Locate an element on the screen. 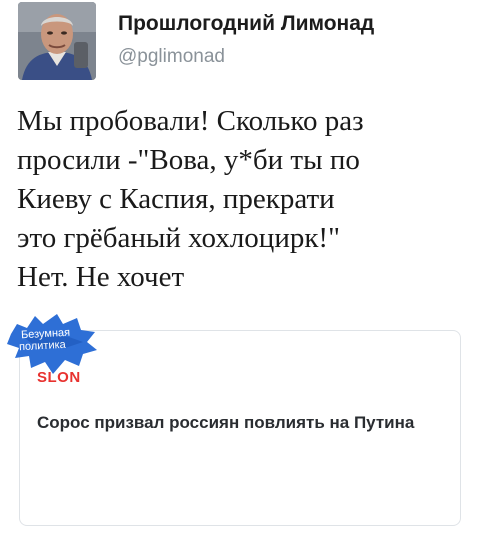  author-name: Прошлогодний Лимонад is located at coordinates (246, 24).